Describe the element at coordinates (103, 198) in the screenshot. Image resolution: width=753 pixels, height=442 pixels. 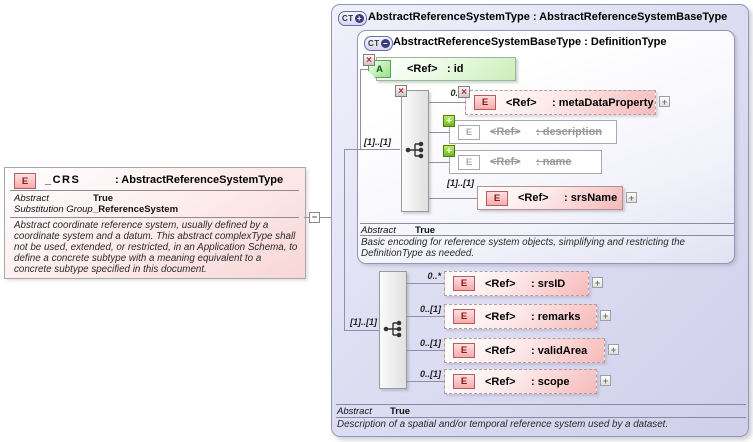
I see `fact-value-abstract: True` at that location.